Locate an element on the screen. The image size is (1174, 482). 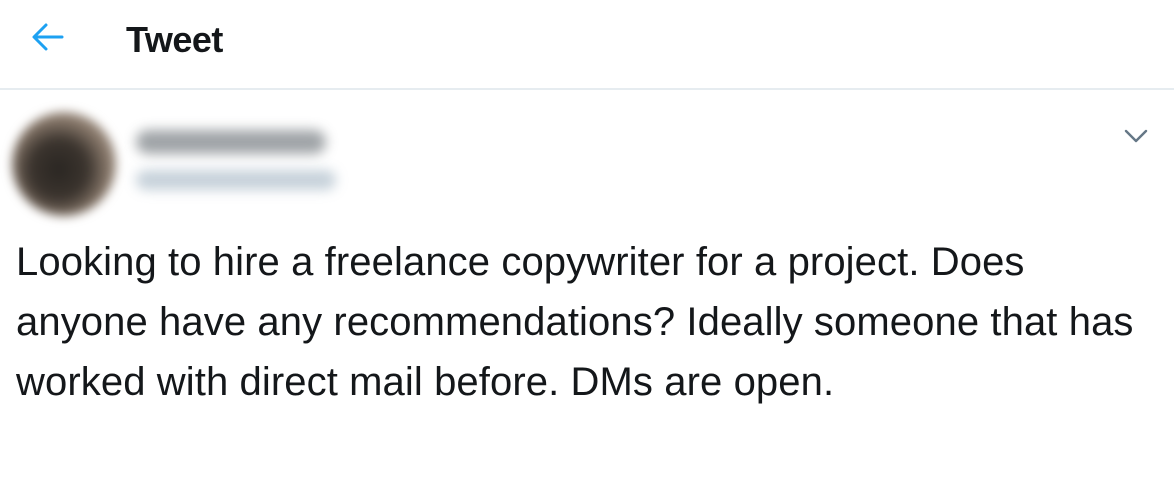
avatar is located at coordinates (64, 164).